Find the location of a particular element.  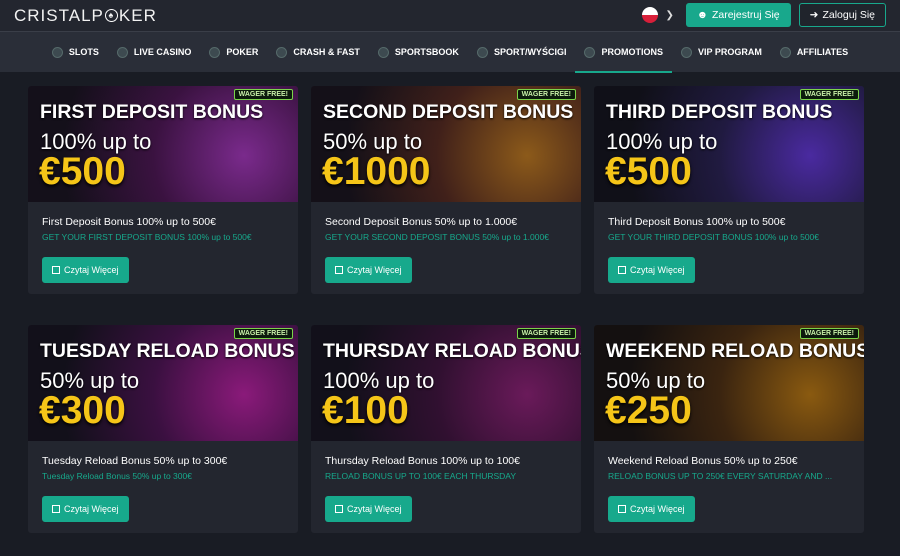

nav-item-crash-fast: CRASH & FAST is located at coordinates (318, 52).